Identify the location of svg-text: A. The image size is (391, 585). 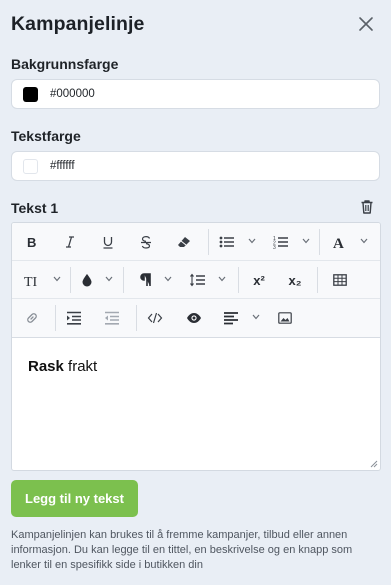
(338, 242).